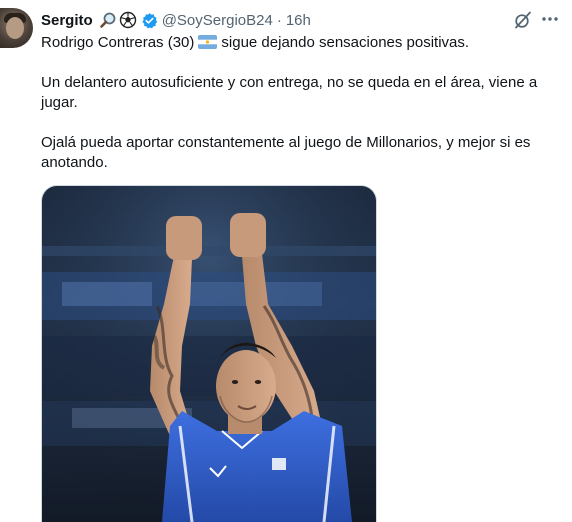 The width and height of the screenshot is (572, 522). What do you see at coordinates (523, 20) in the screenshot?
I see `grok-icon` at bounding box center [523, 20].